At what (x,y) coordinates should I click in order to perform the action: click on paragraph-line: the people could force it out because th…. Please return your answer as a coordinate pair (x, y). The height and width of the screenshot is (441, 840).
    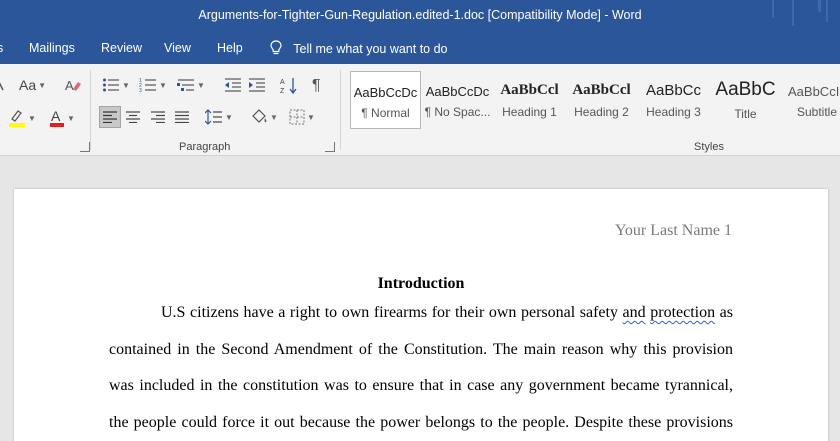
    Looking at the image, I should click on (421, 422).